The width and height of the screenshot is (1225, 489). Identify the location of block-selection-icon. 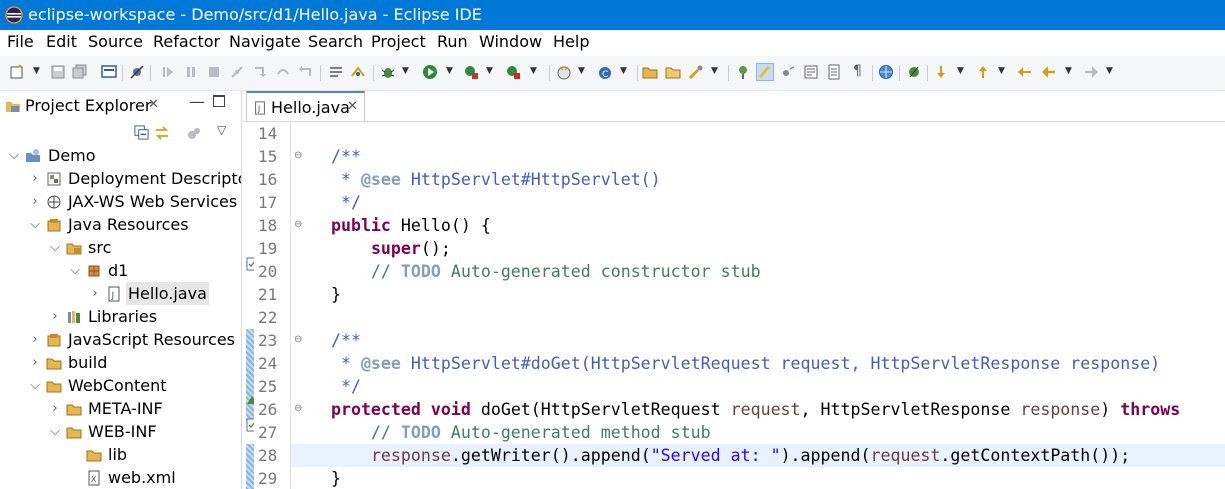
(788, 72).